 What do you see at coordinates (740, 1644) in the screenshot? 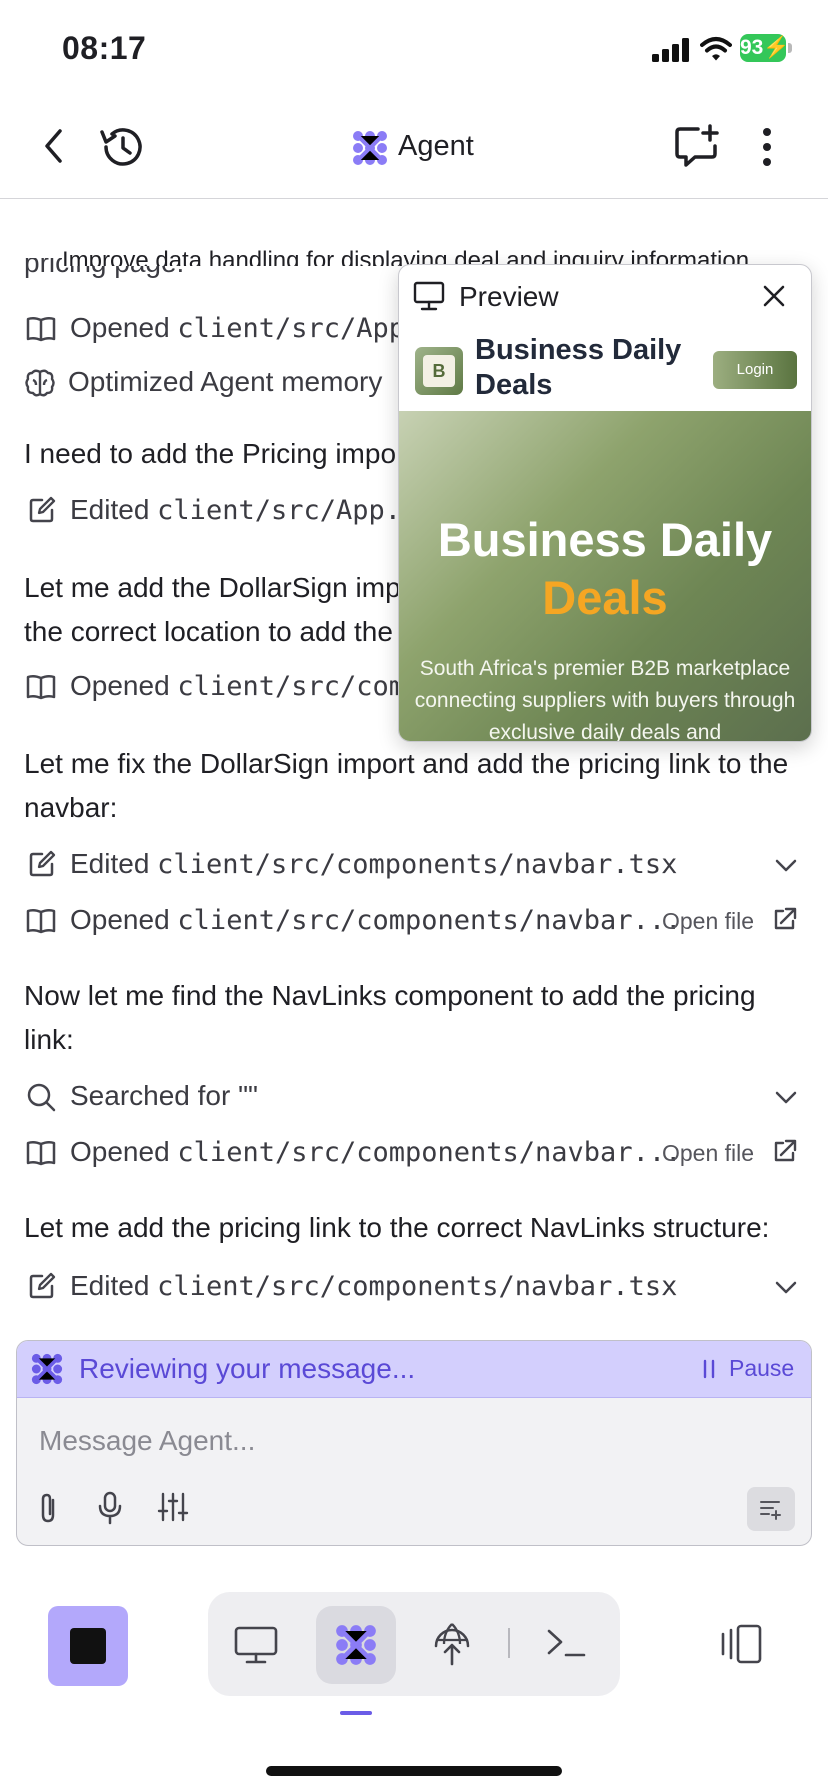
I see `layout-switch-icon` at bounding box center [740, 1644].